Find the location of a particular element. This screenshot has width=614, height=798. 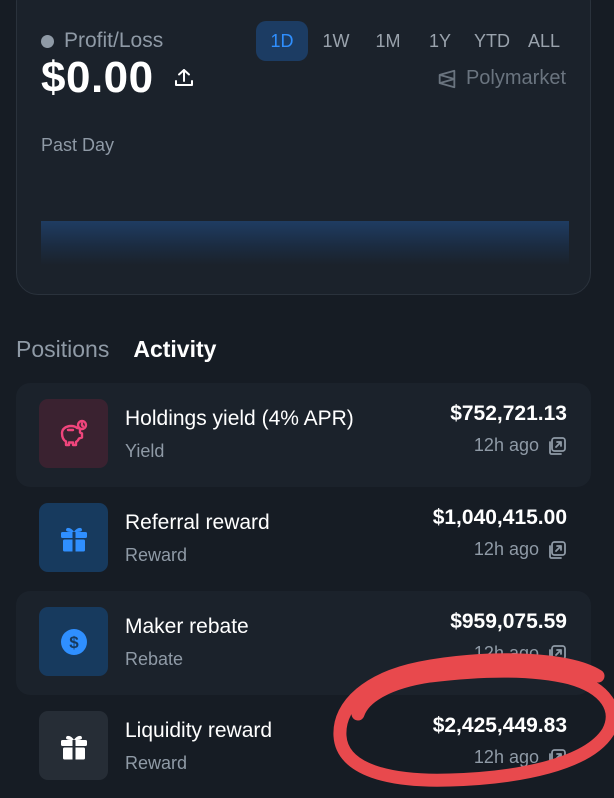

range-tab-all: ALL is located at coordinates (544, 41).